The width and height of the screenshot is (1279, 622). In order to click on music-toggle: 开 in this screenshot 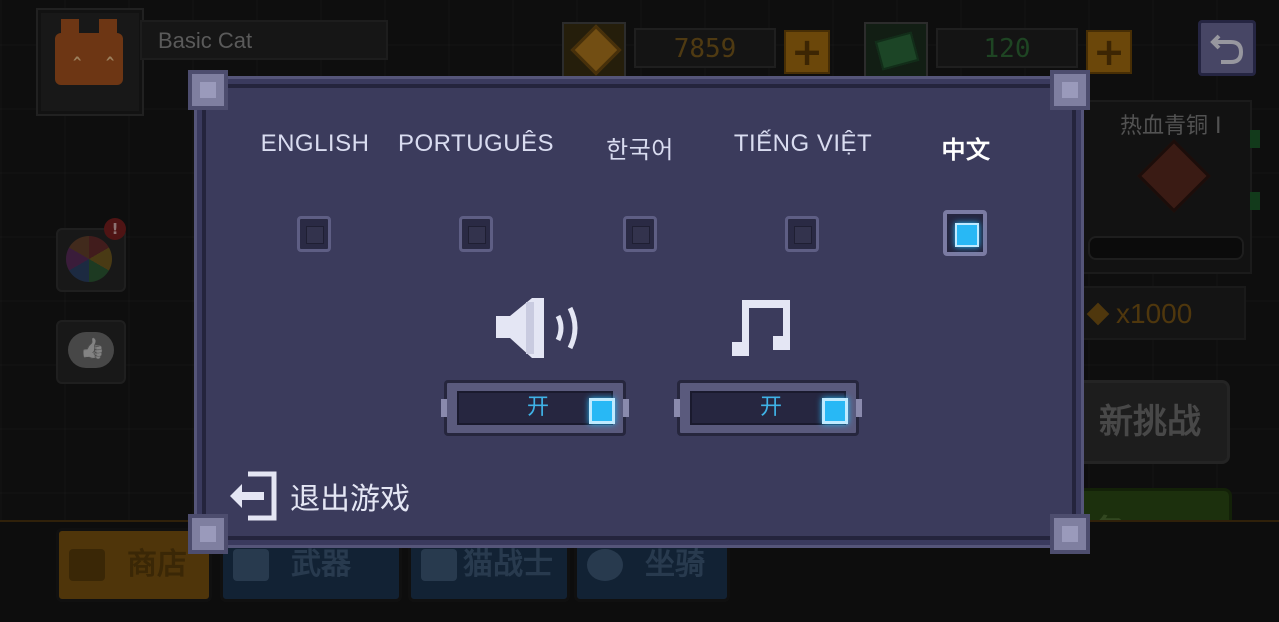, I will do `click(768, 408)`.